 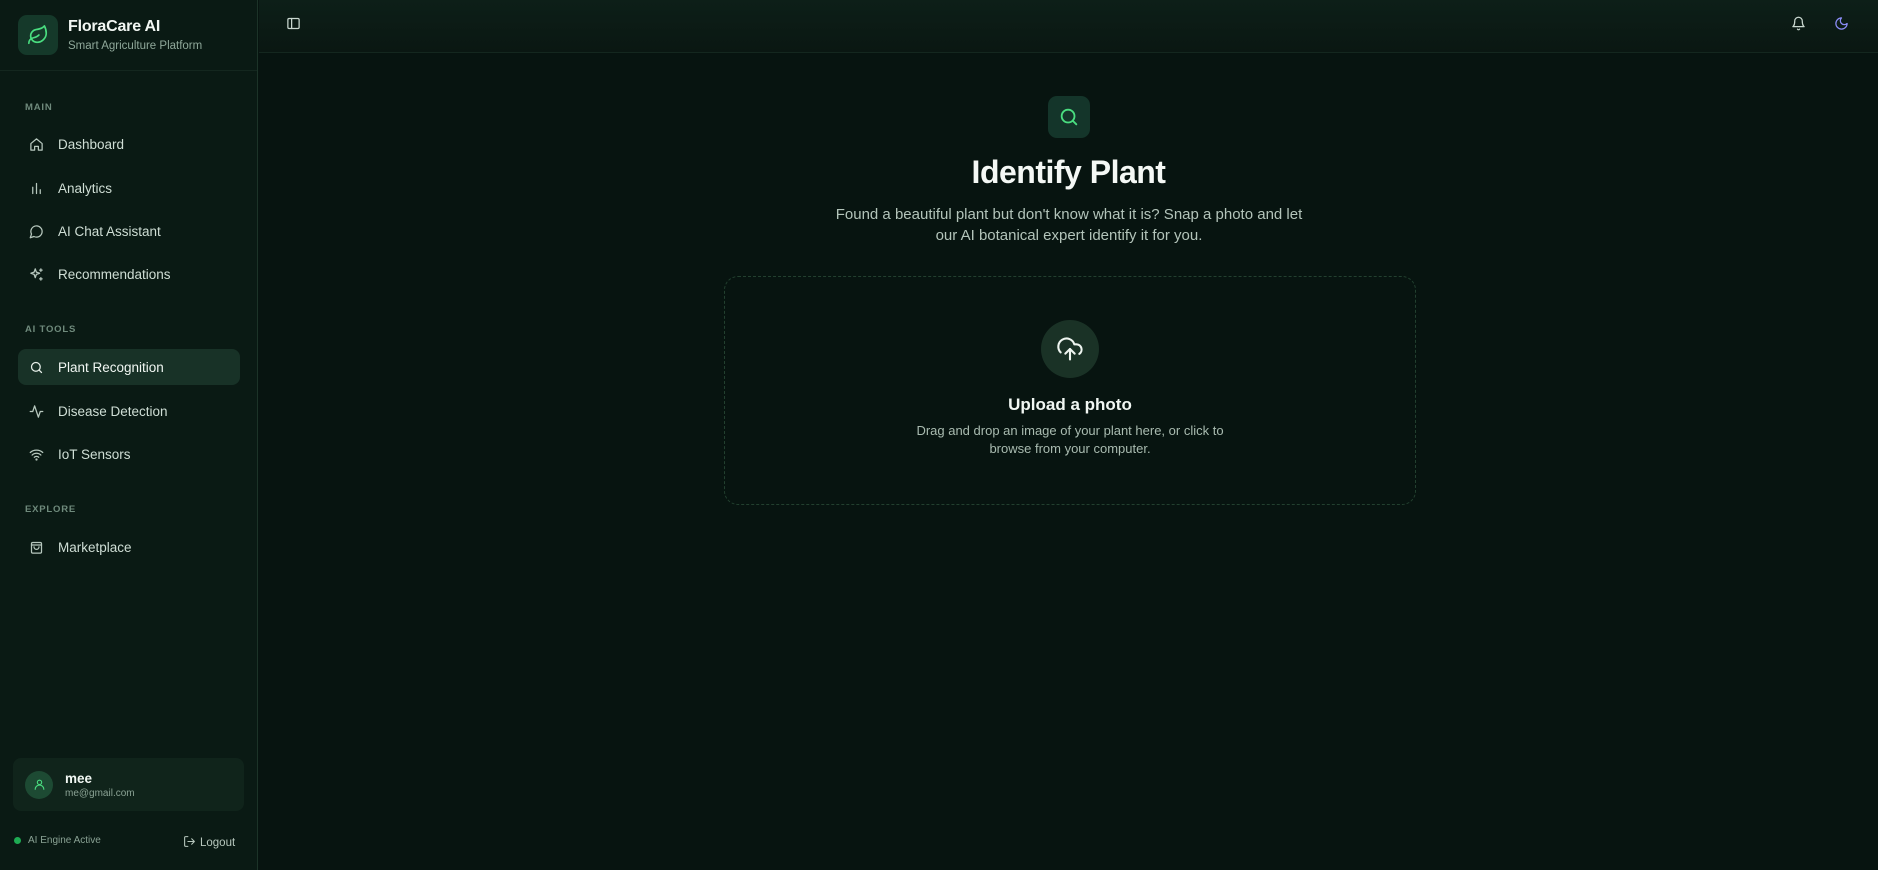 What do you see at coordinates (128, 784) in the screenshot?
I see `user-card: mee me@gmail.com` at bounding box center [128, 784].